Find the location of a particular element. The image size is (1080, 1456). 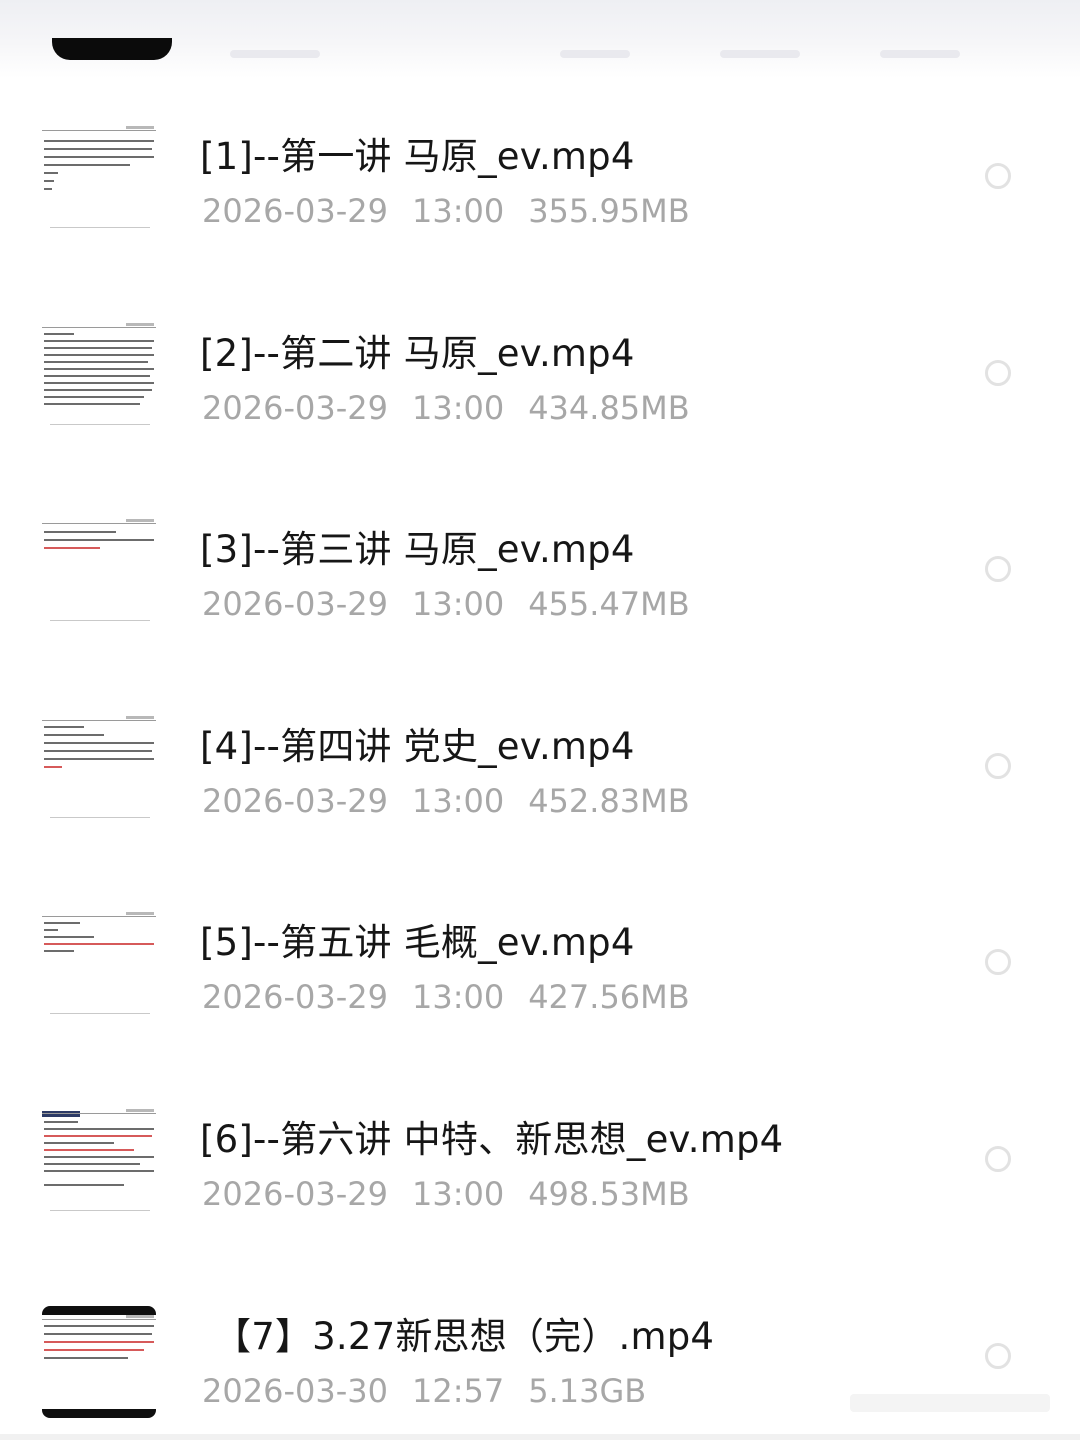

file-name: [4]--第四讲 党史_ev.mp4 is located at coordinates (417, 746).